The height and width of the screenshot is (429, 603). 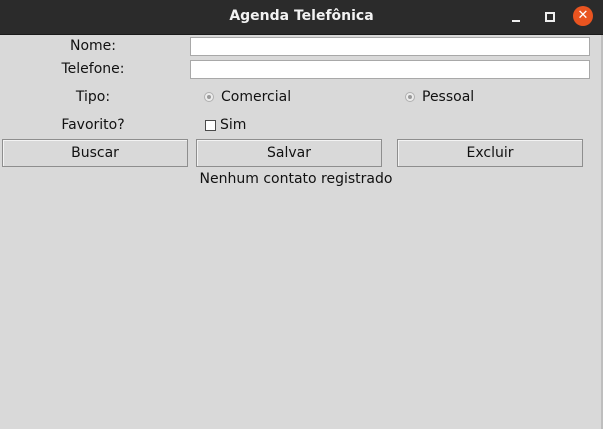 I want to click on telefone-input, so click(x=390, y=69).